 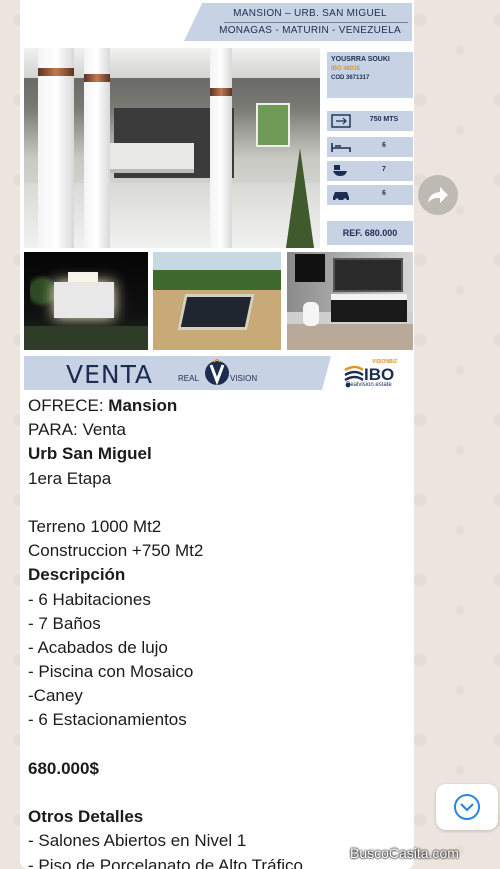 I want to click on photo-christmas-tree, so click(x=300, y=198).